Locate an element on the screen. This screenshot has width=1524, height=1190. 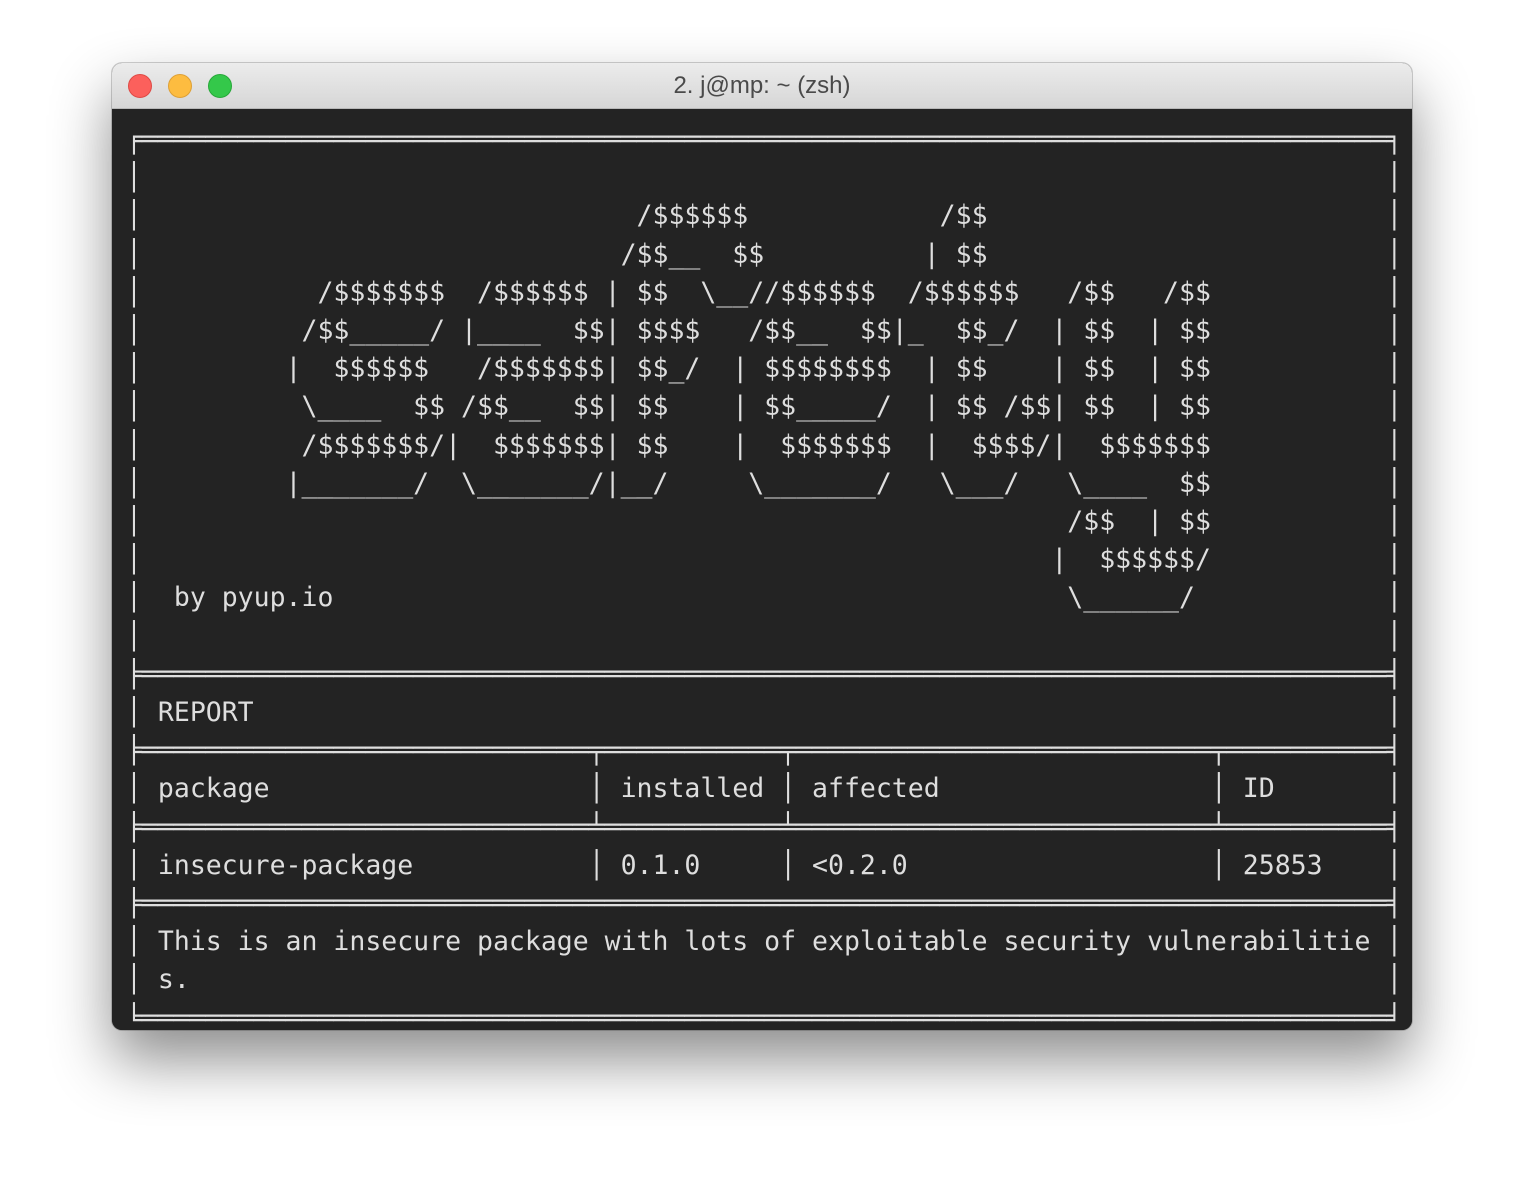
terminal-line: │ /$$ | $$ │ is located at coordinates (764, 522).